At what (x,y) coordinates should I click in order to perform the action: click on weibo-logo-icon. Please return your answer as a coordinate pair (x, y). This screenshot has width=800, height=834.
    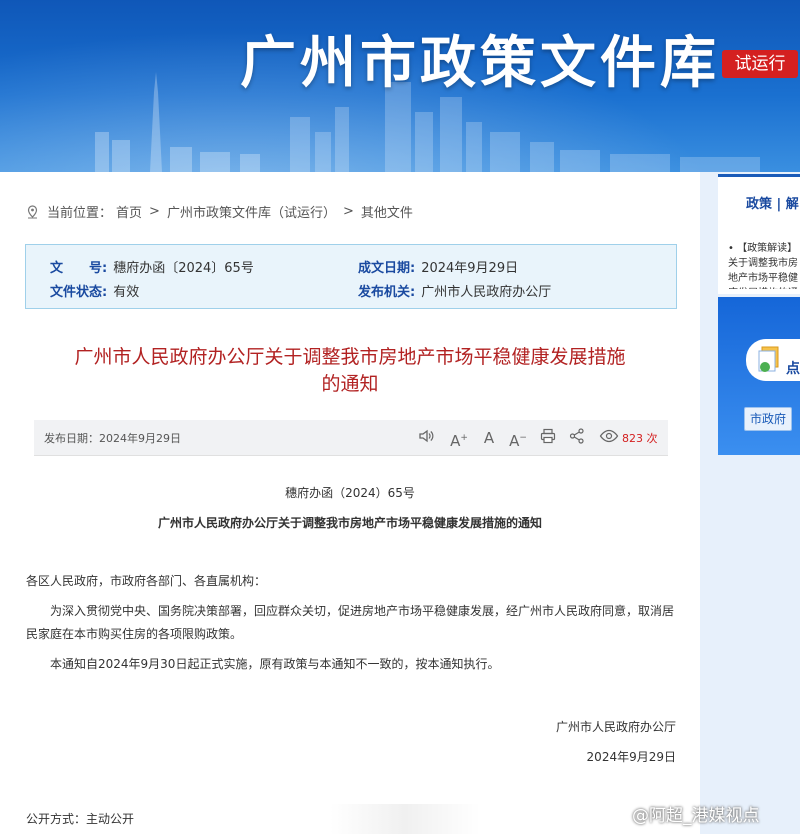
    Looking at the image, I should click on (613, 813).